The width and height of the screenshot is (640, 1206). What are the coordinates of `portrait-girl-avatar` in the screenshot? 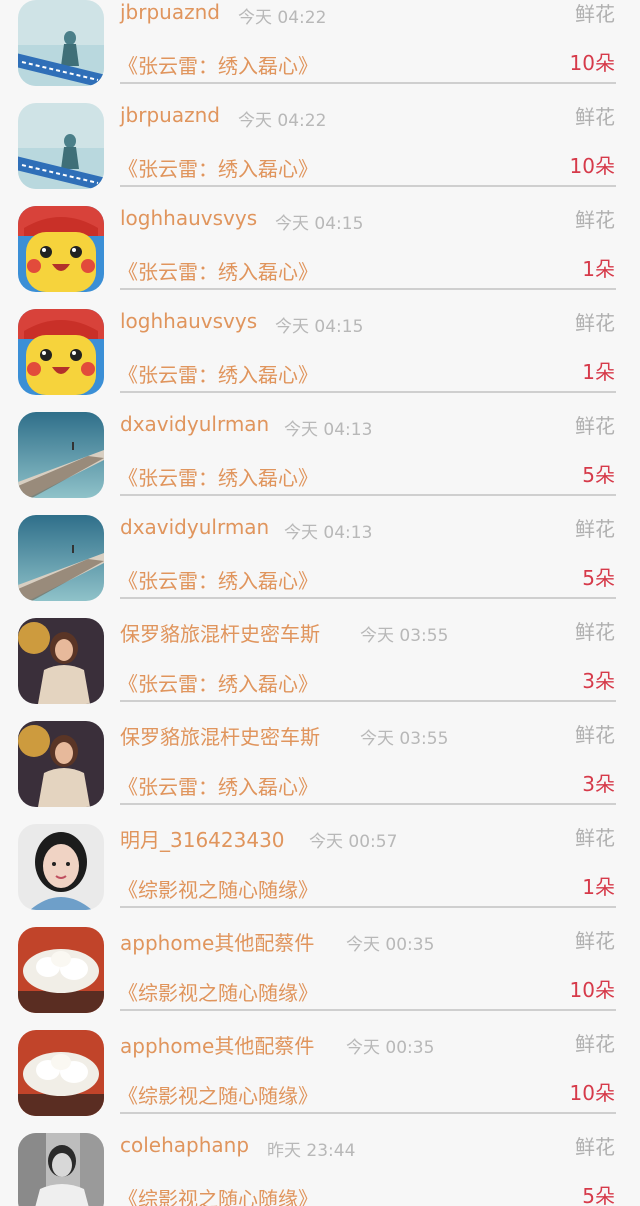 It's located at (61, 867).